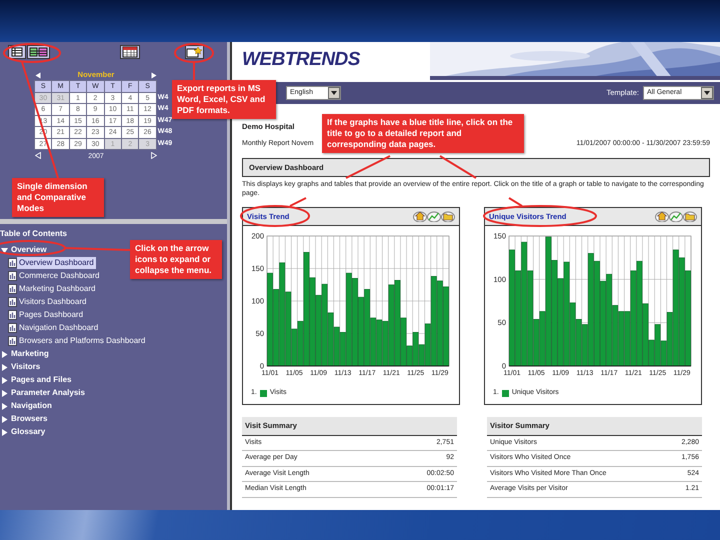 The width and height of the screenshot is (720, 540). I want to click on menu-item: Pages Dashboard, so click(51, 315).